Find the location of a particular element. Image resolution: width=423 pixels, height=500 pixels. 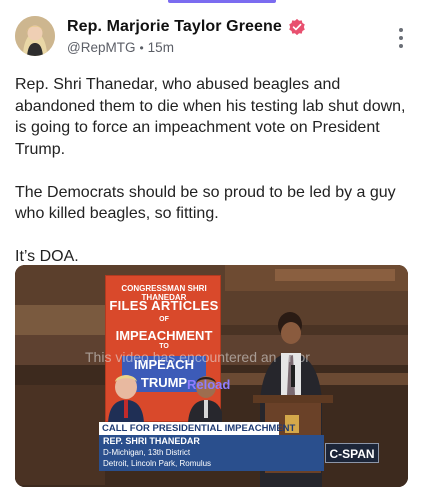

chyron-headline: CALL FOR PRESIDENTIAL IMPEACHMENT is located at coordinates (197, 428).